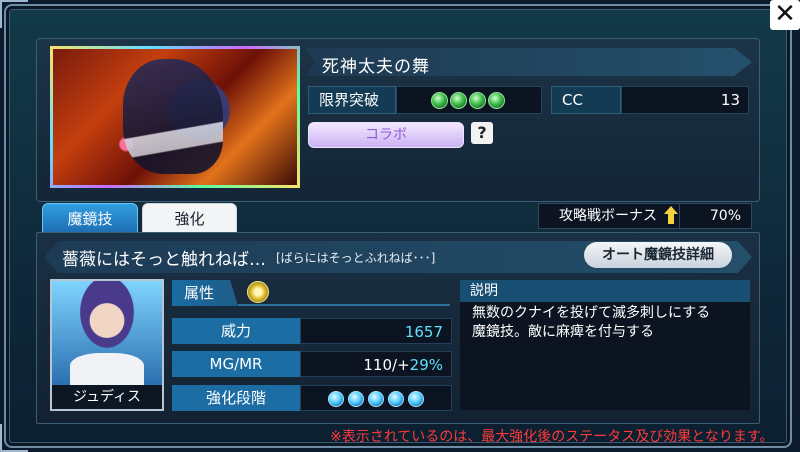 The width and height of the screenshot is (800, 452). I want to click on raid-bonus-label: 攻略戦ボーナス, so click(609, 216).